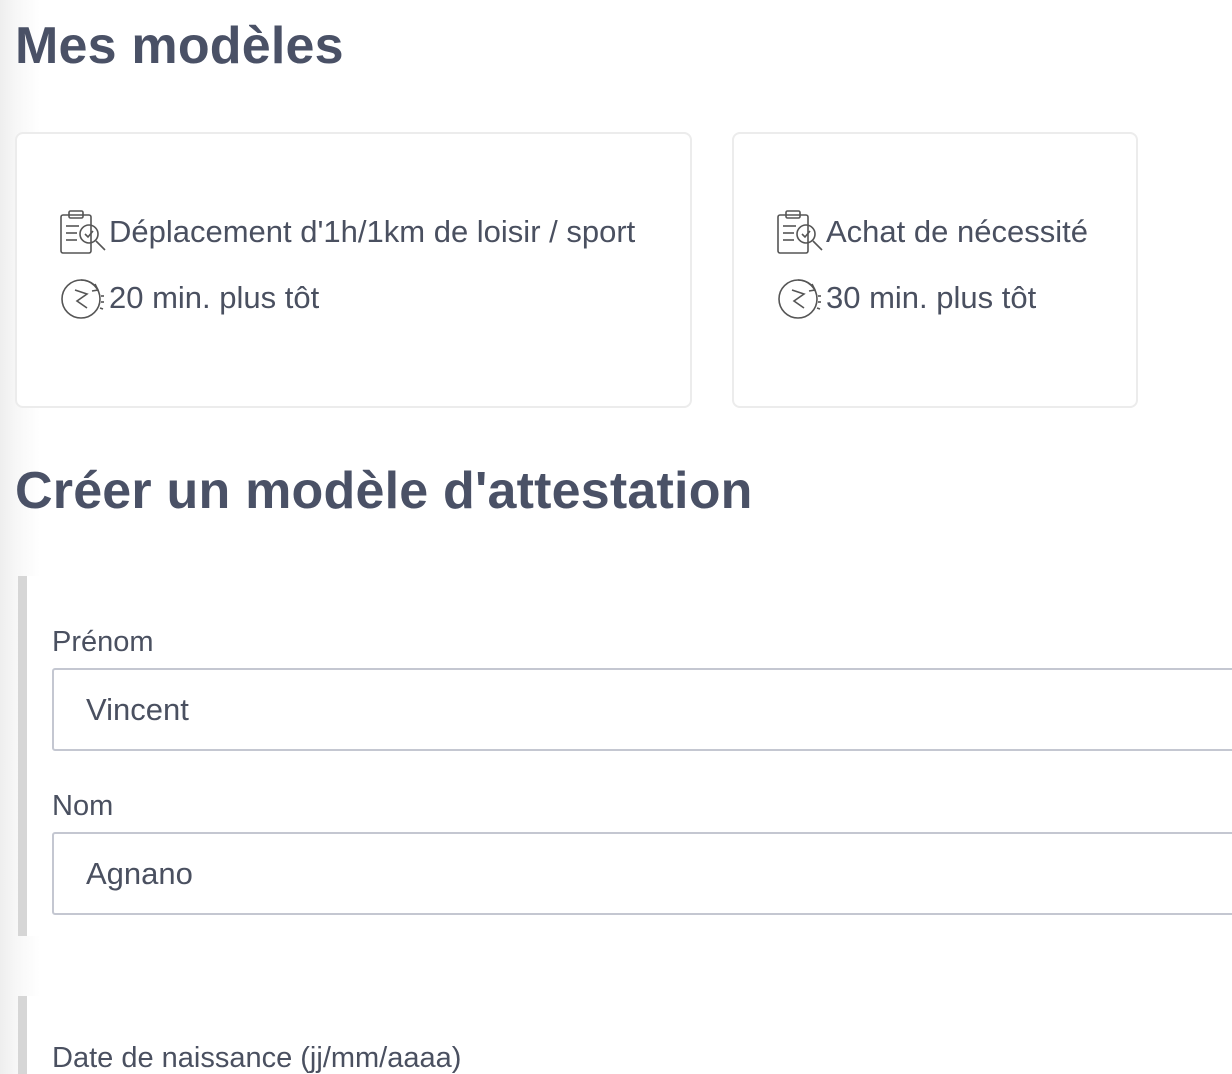 The image size is (1232, 1074). I want to click on birth-section: Date de naissance (jj/mm/aaaa), so click(625, 1035).